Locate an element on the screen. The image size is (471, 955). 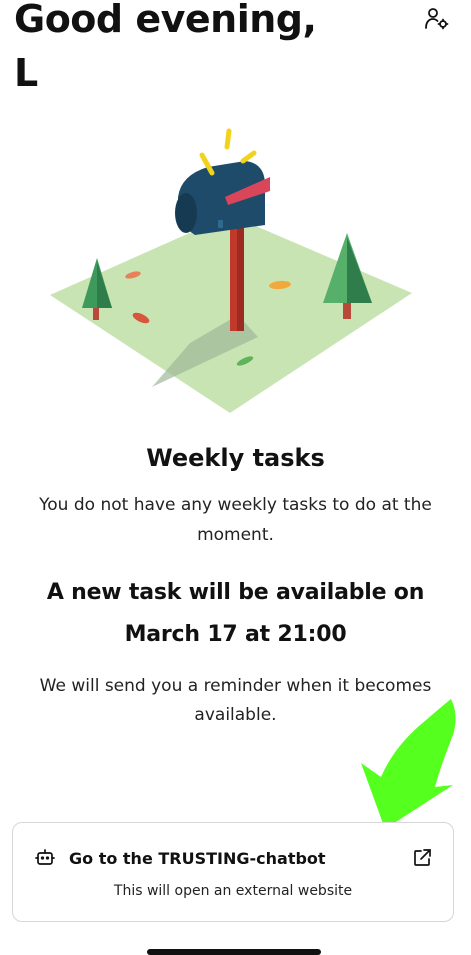
weekly-tasks-title: Weekly tasks is located at coordinates (235, 458).